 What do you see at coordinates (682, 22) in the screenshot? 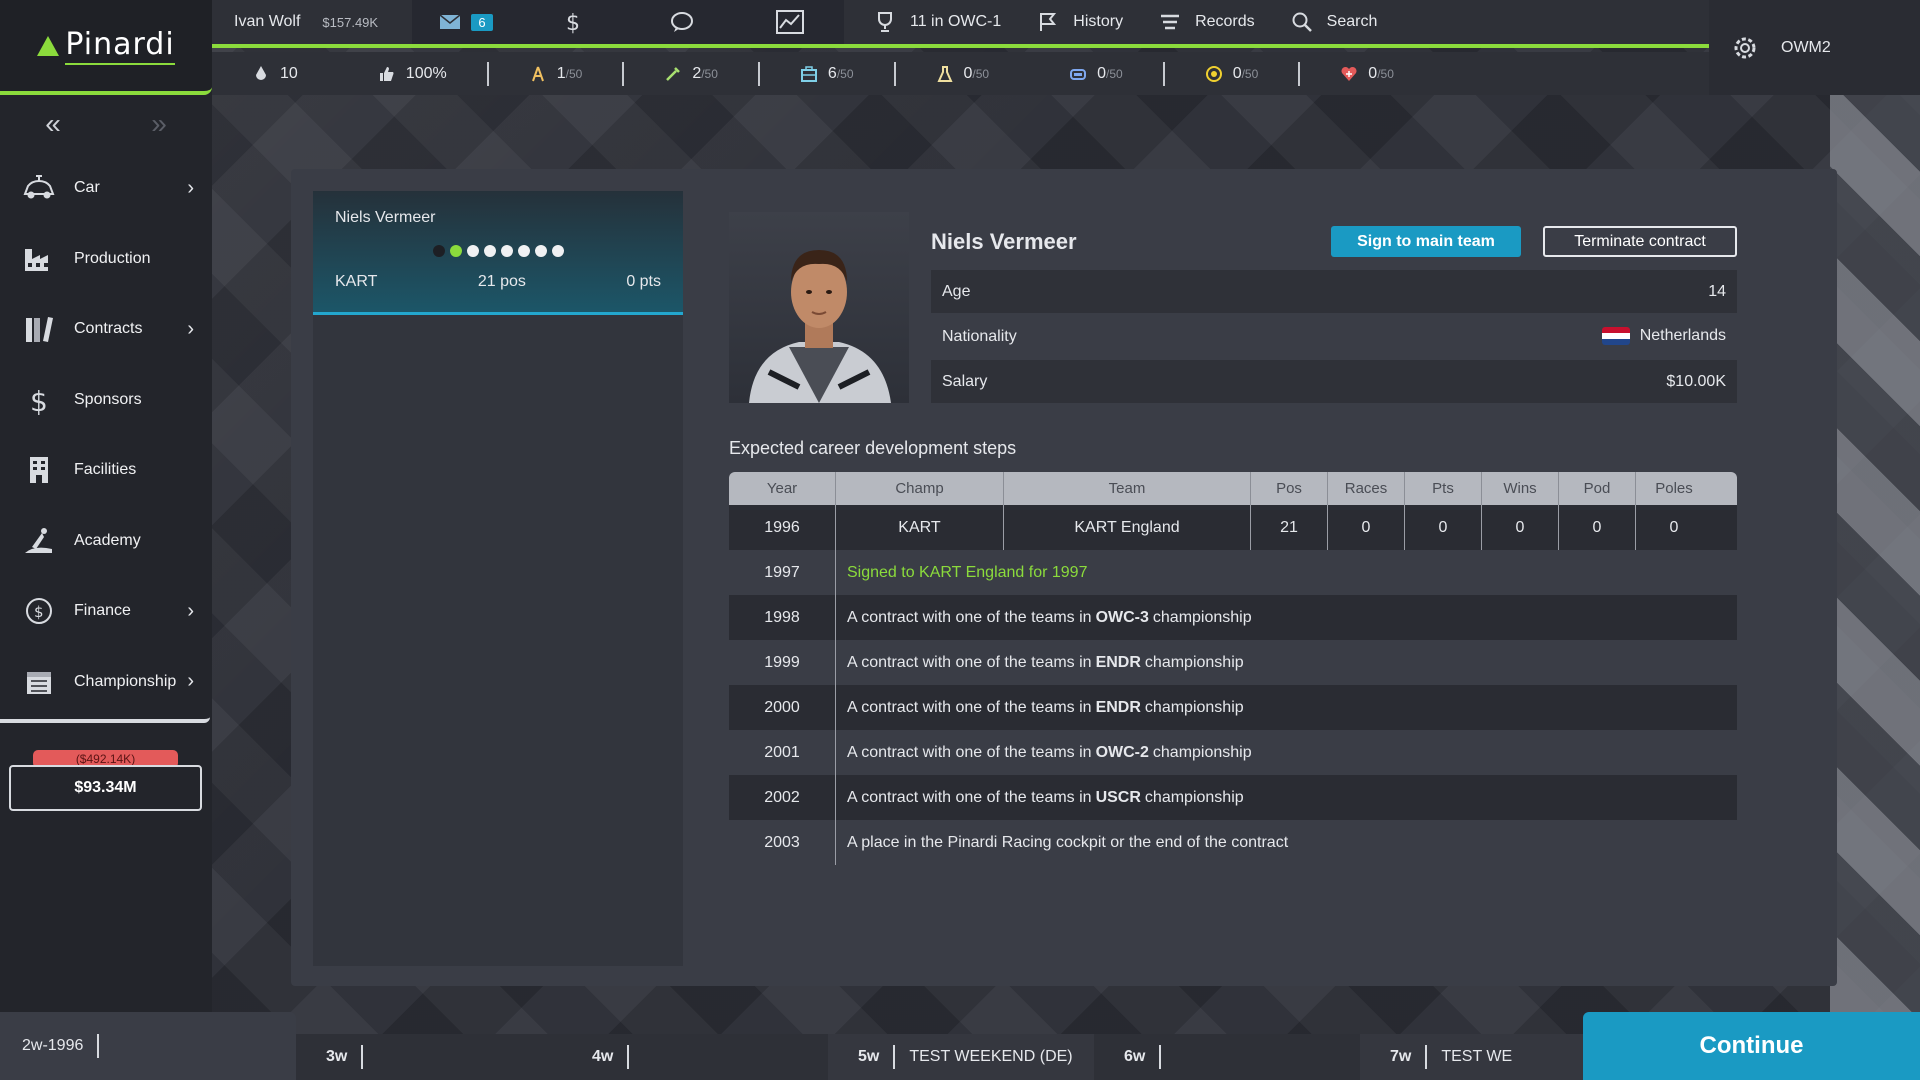
I see `chat-button` at bounding box center [682, 22].